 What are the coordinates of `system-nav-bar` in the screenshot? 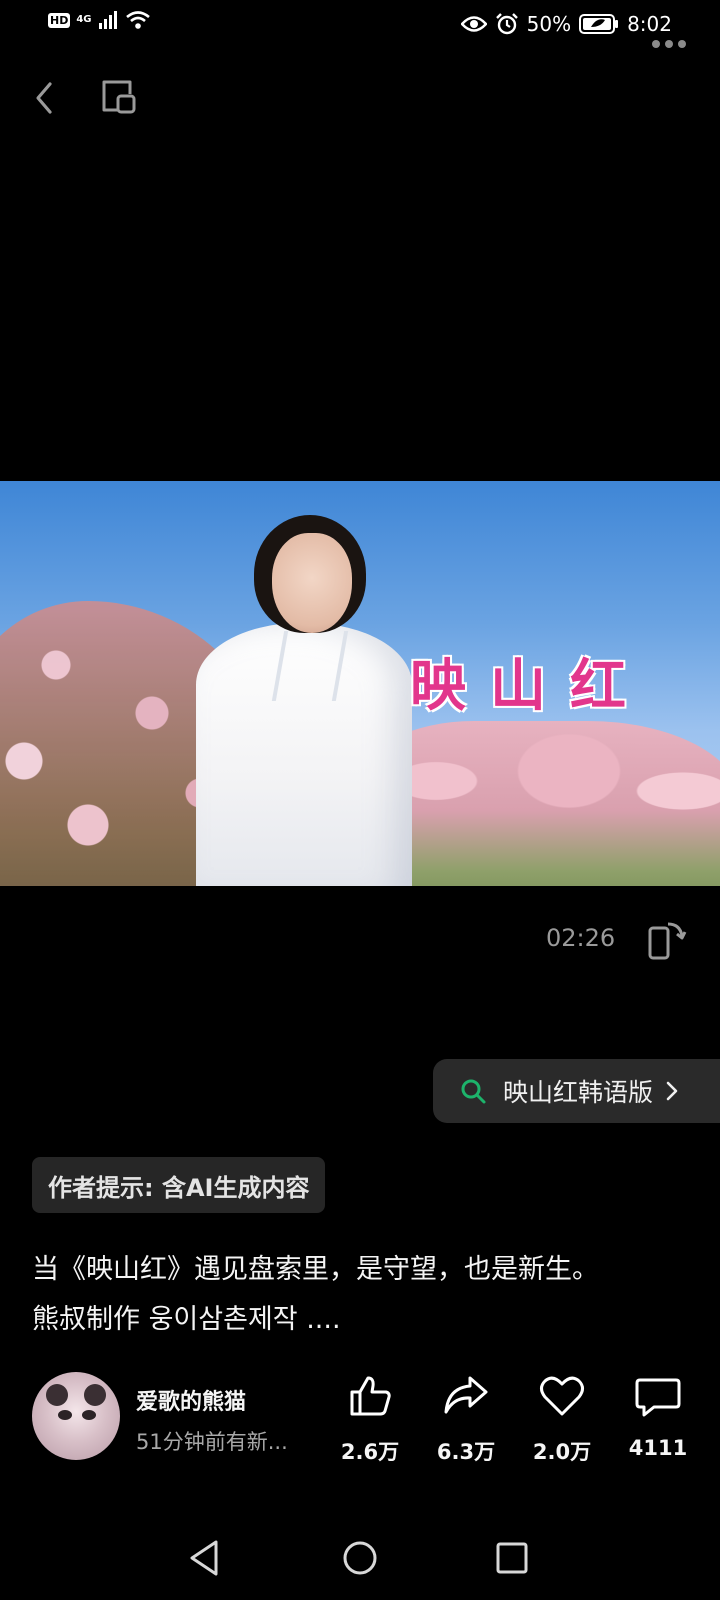 It's located at (360, 1558).